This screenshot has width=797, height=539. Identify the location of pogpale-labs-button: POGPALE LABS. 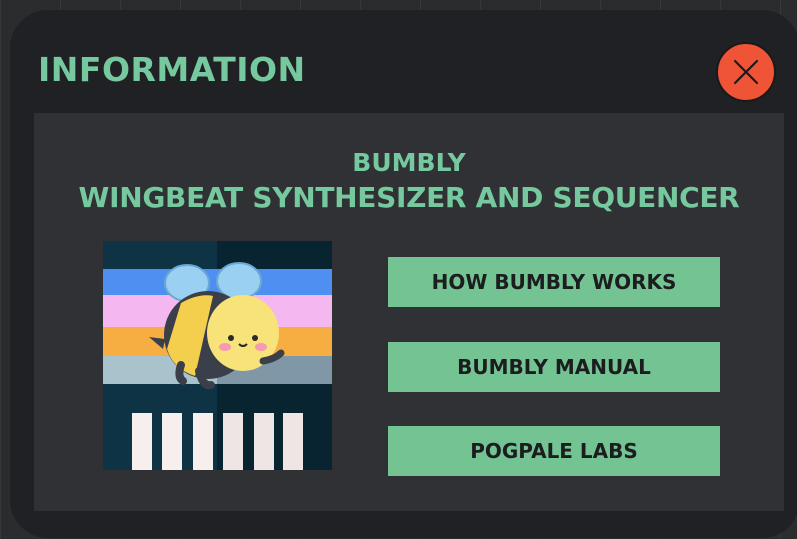
(554, 451).